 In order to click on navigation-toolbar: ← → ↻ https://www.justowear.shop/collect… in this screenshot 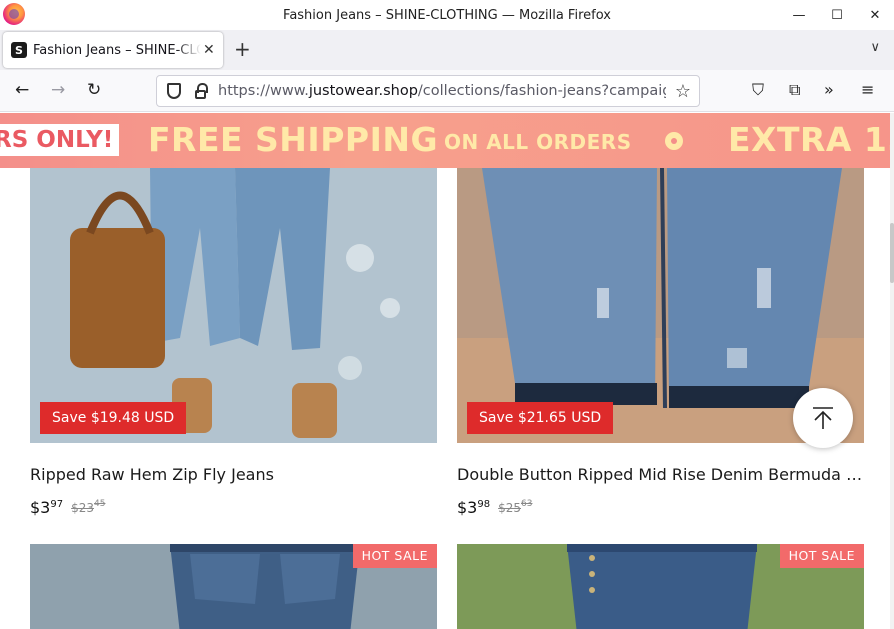, I will do `click(447, 91)`.